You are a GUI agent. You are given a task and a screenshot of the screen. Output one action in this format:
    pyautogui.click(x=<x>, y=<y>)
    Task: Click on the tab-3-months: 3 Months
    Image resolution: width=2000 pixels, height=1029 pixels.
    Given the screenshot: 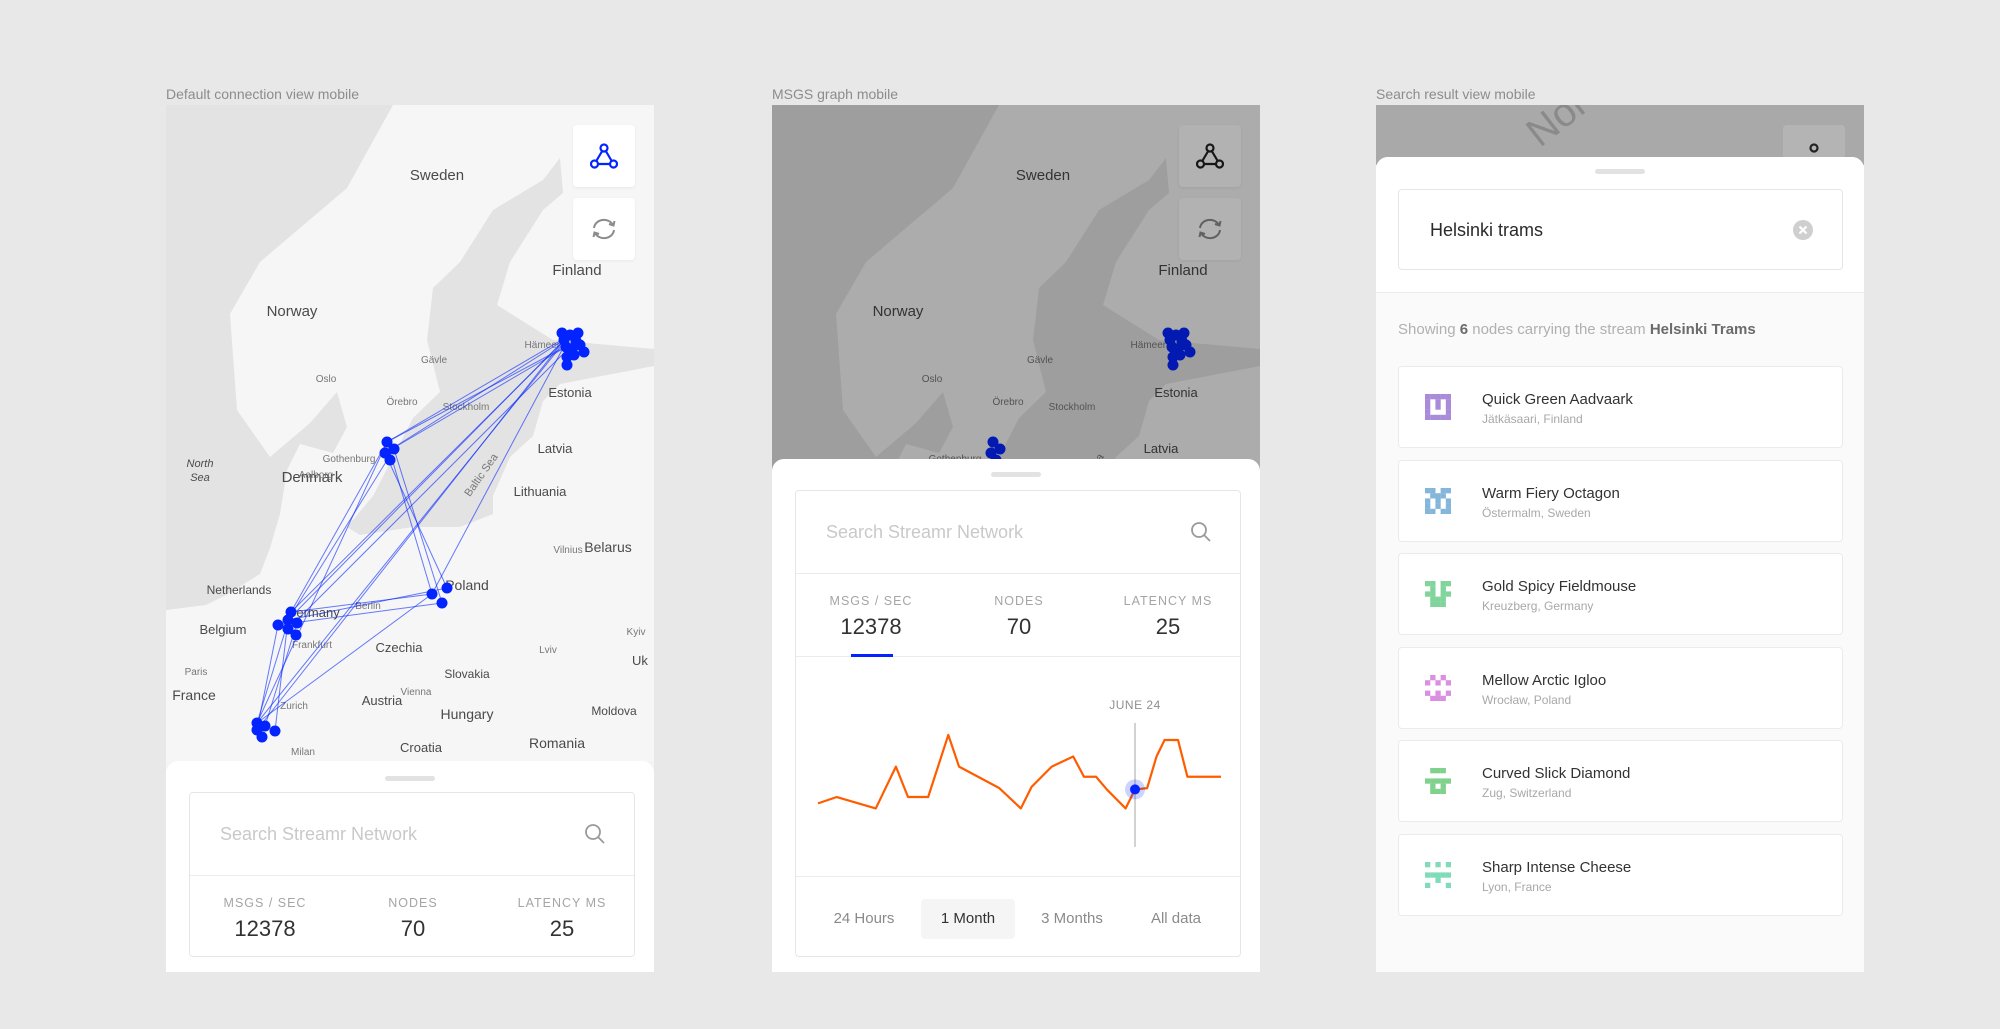 What is the action you would take?
    pyautogui.click(x=1072, y=919)
    